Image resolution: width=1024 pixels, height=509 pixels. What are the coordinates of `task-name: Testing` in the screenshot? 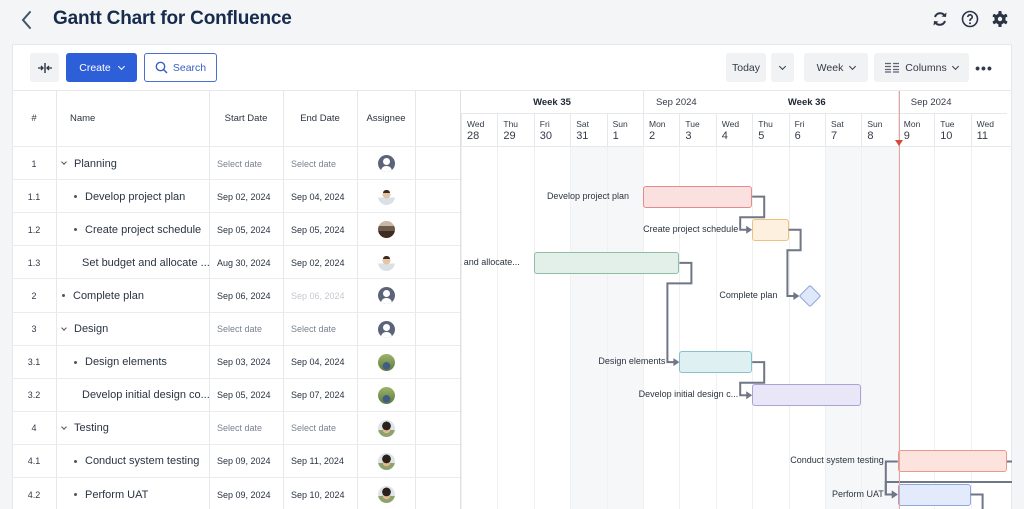 It's located at (132, 428).